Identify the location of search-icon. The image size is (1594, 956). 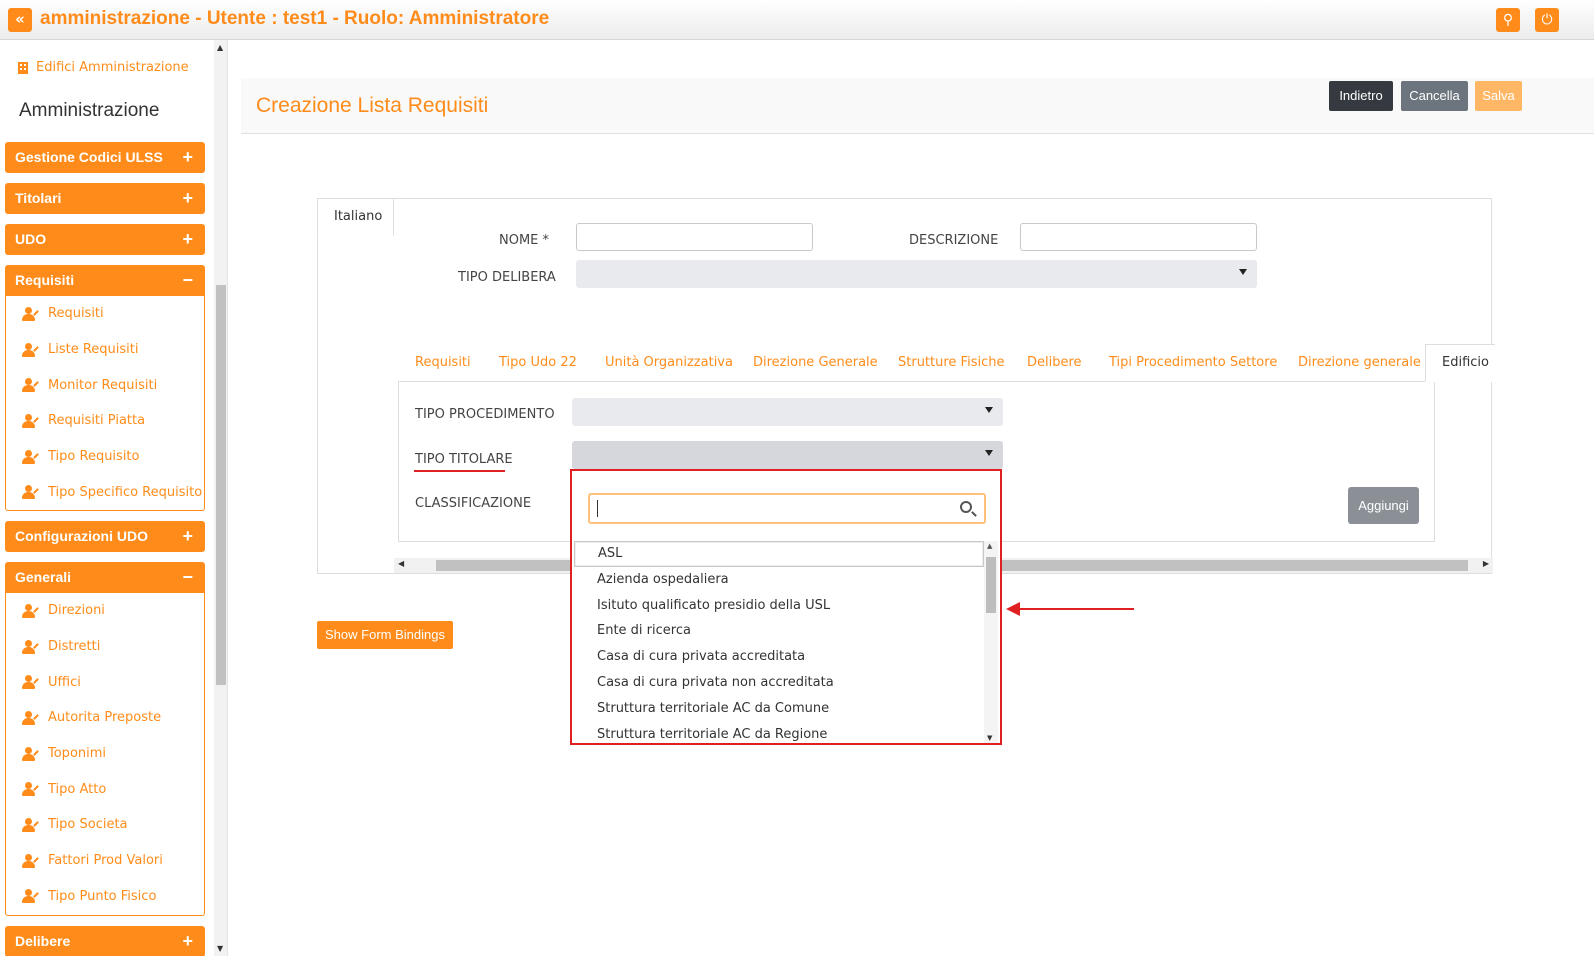
(966, 507).